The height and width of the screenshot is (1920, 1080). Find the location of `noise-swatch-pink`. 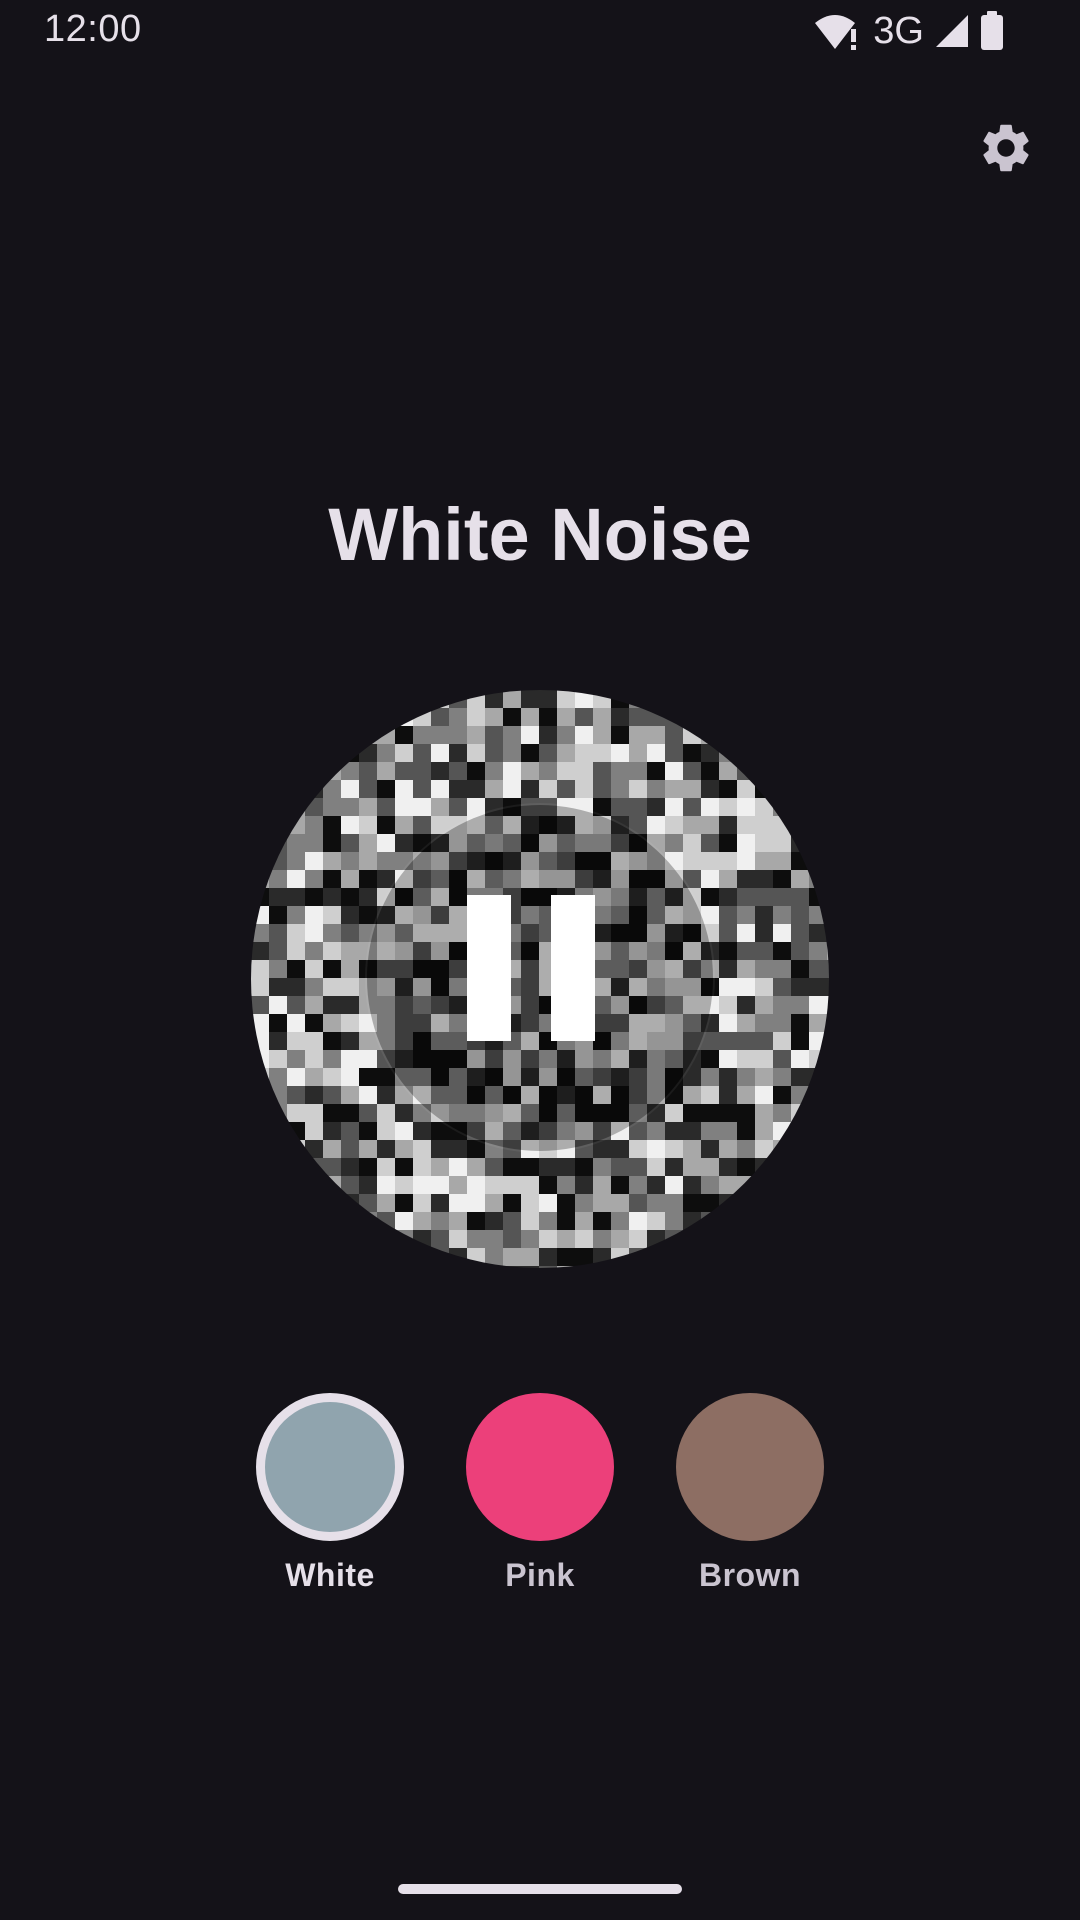

noise-swatch-pink is located at coordinates (540, 1467).